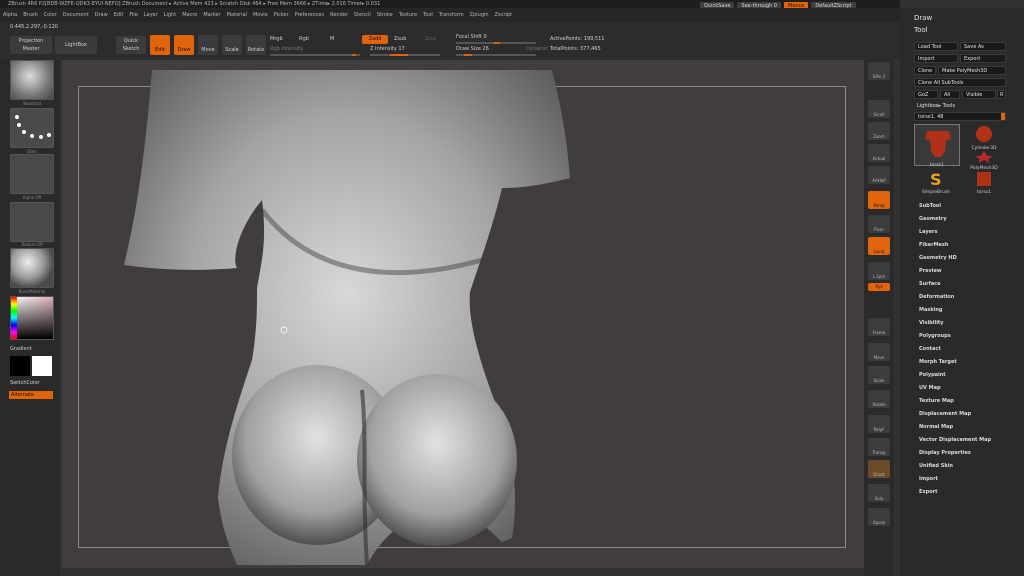 The width and height of the screenshot is (1024, 576). Describe the element at coordinates (276, 39) in the screenshot. I see `mrgb-button: Mrgb` at that location.